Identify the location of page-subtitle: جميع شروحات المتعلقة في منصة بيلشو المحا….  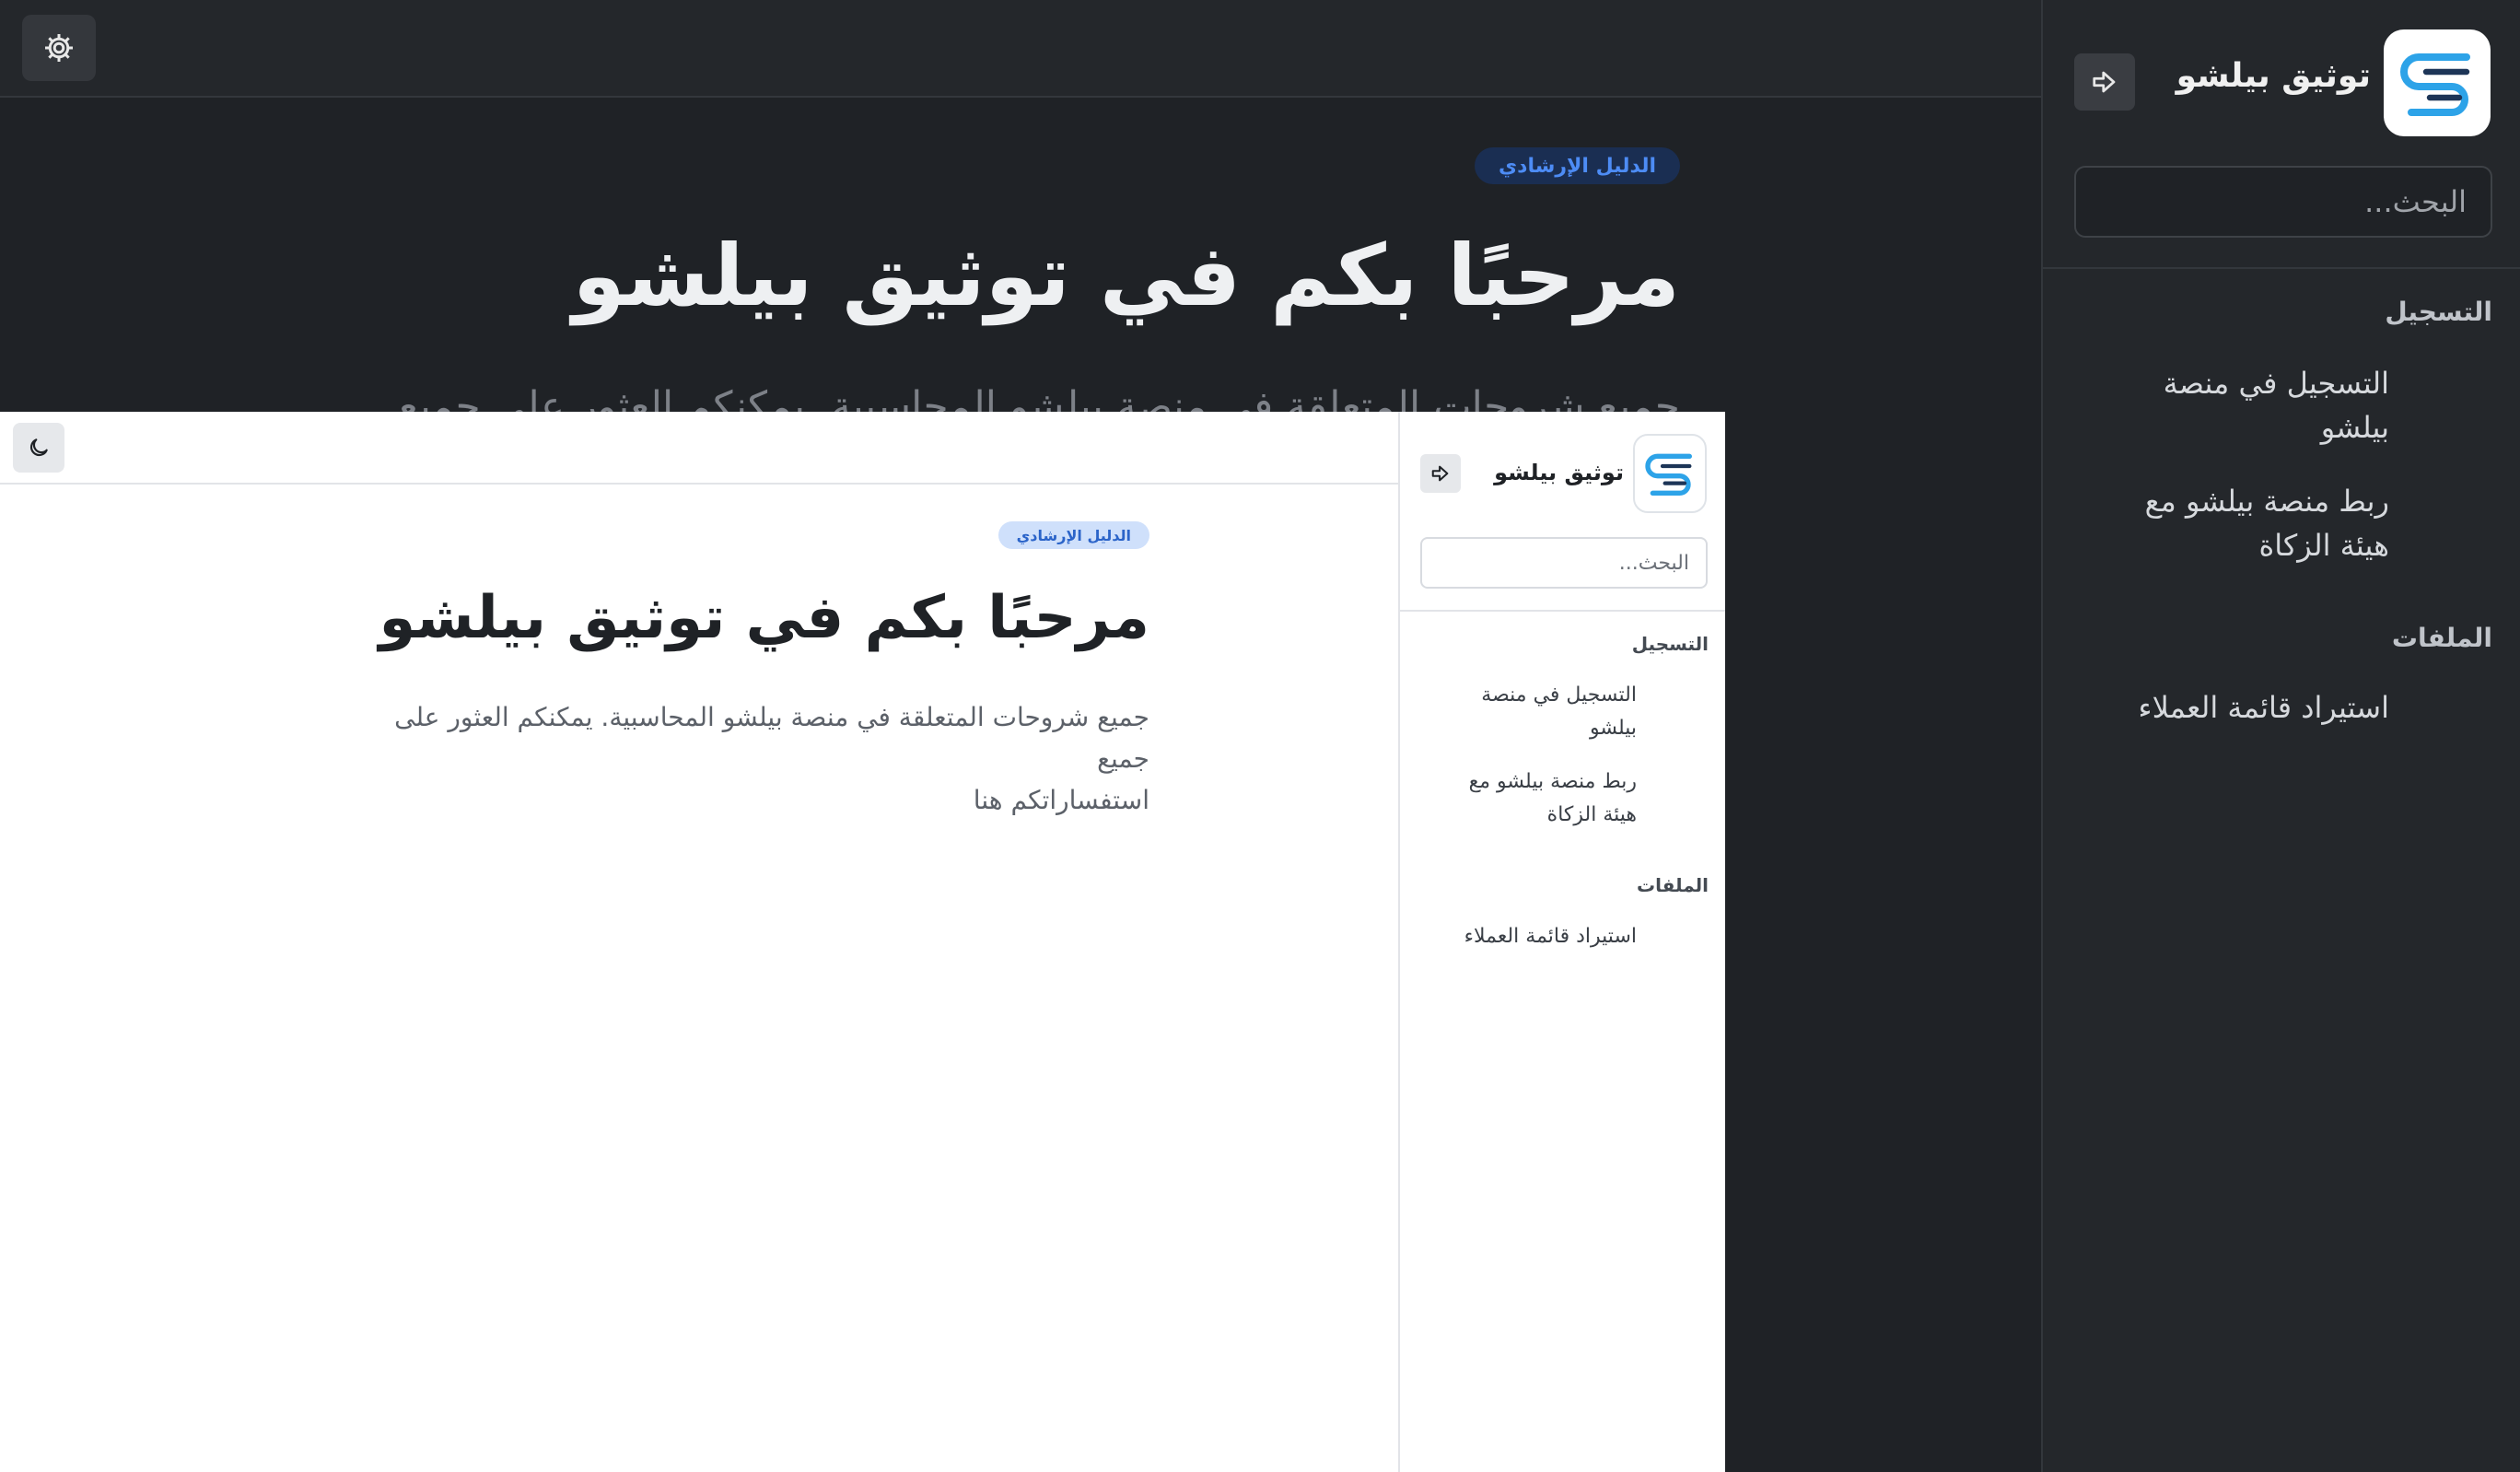
(744, 758).